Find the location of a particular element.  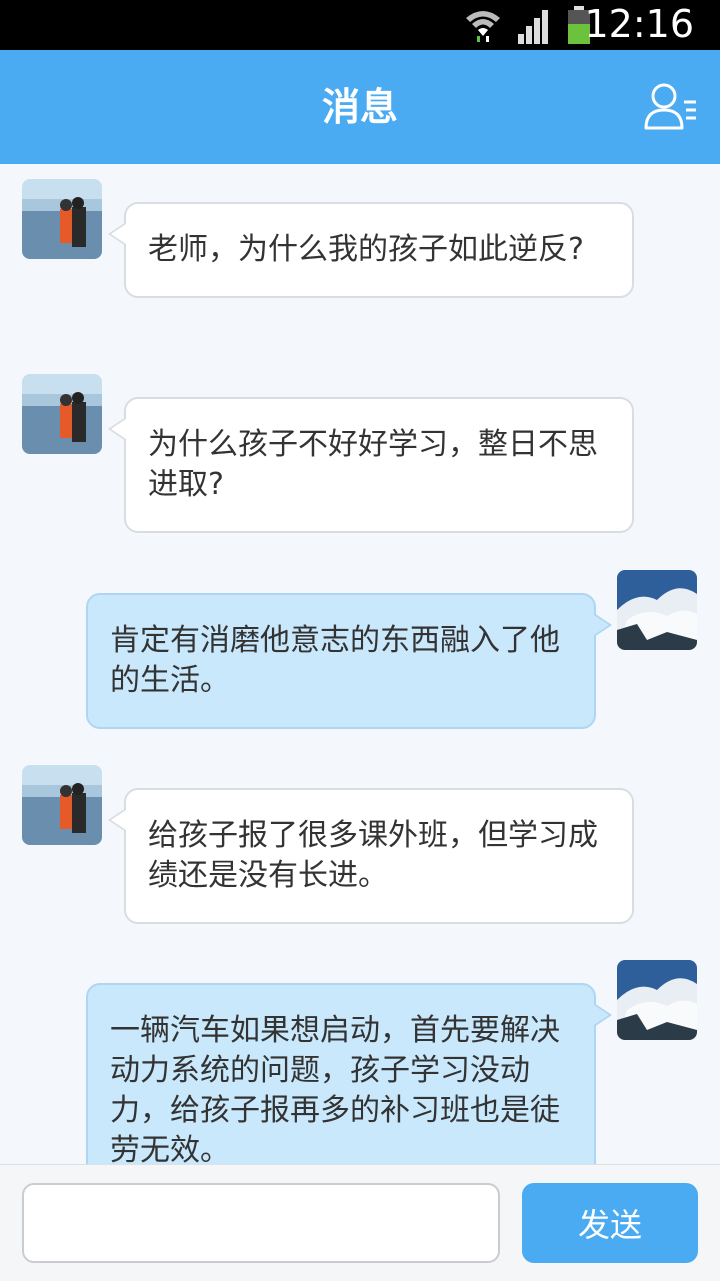

status-icons is located at coordinates (528, 25).